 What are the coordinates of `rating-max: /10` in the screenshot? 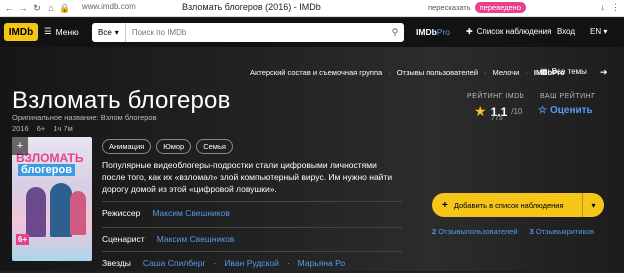 It's located at (517, 111).